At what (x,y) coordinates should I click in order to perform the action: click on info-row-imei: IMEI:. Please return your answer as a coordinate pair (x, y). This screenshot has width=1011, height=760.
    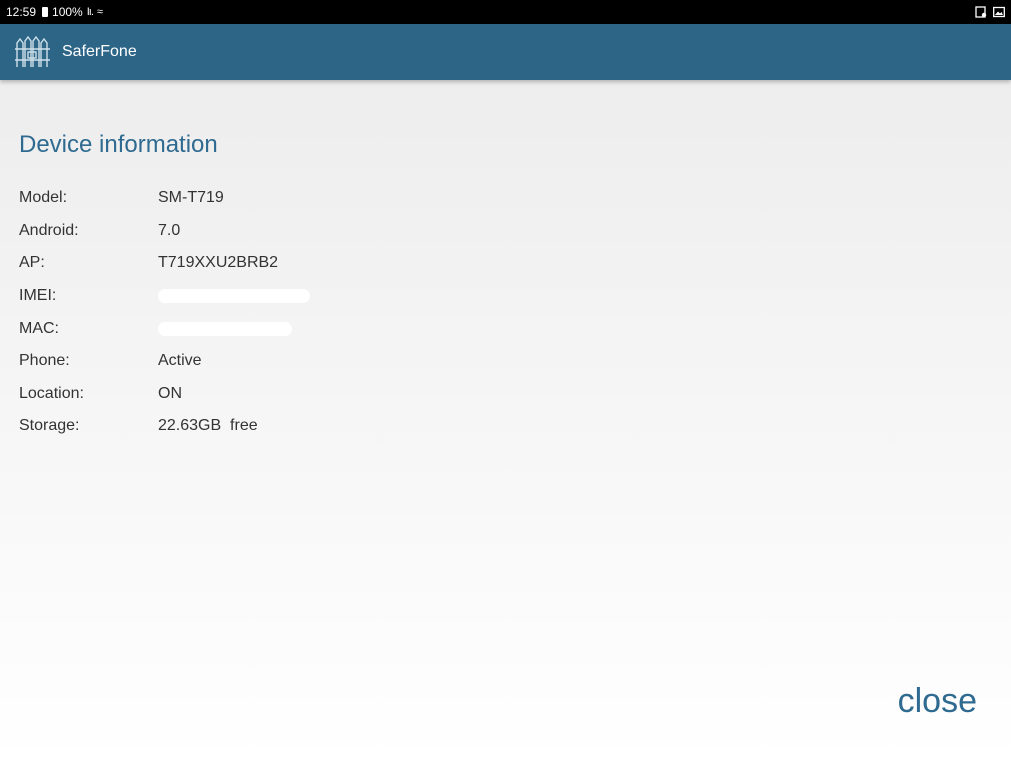
    Looking at the image, I should click on (269, 296).